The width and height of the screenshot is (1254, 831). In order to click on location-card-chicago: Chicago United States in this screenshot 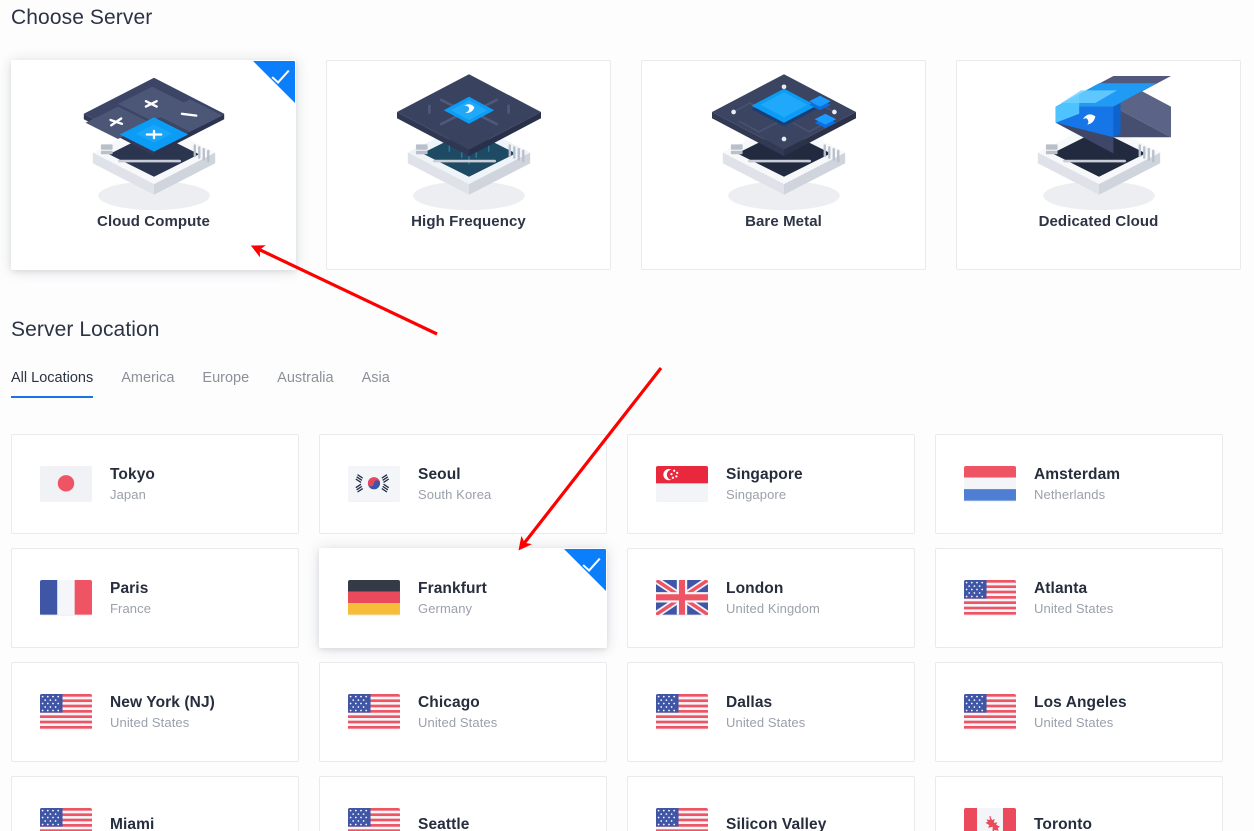, I will do `click(463, 712)`.